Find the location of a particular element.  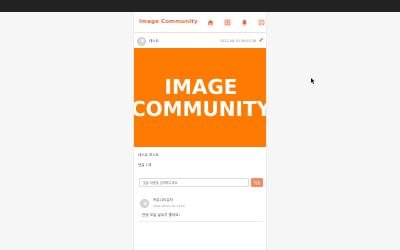

comment-submit-button: 작성 is located at coordinates (257, 182).